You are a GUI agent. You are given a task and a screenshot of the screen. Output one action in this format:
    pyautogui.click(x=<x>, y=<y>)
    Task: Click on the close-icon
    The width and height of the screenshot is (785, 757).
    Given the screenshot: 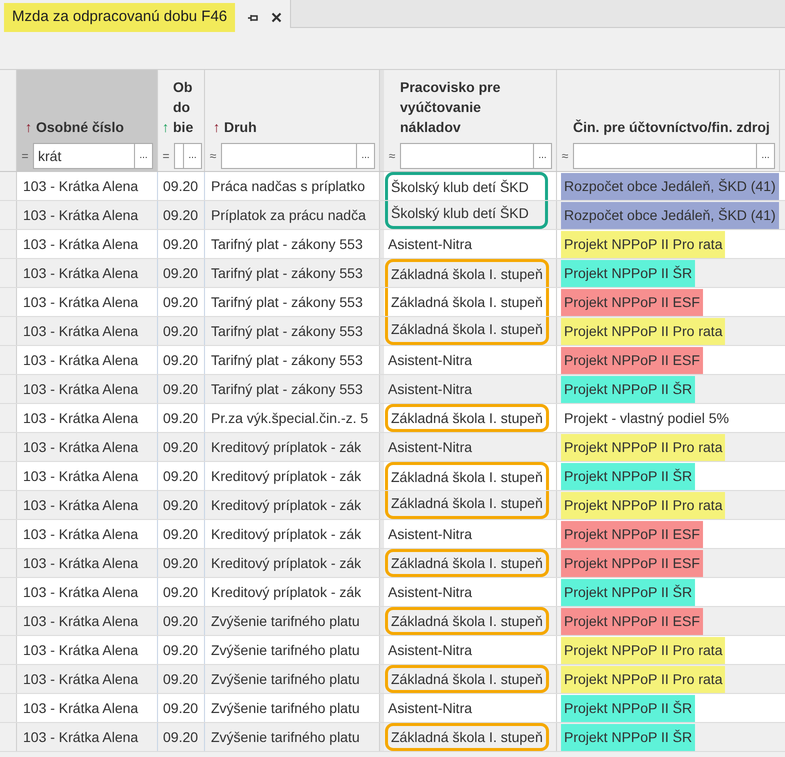 What is the action you would take?
    pyautogui.click(x=276, y=17)
    